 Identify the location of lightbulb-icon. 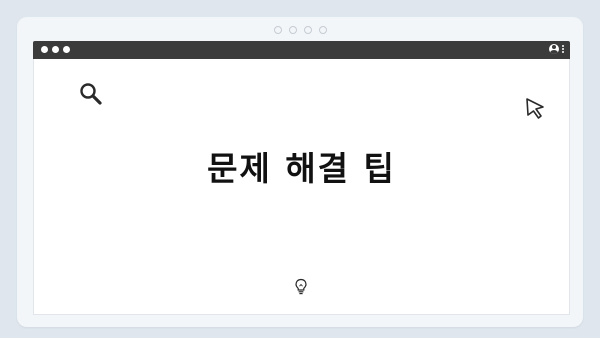
(301, 286).